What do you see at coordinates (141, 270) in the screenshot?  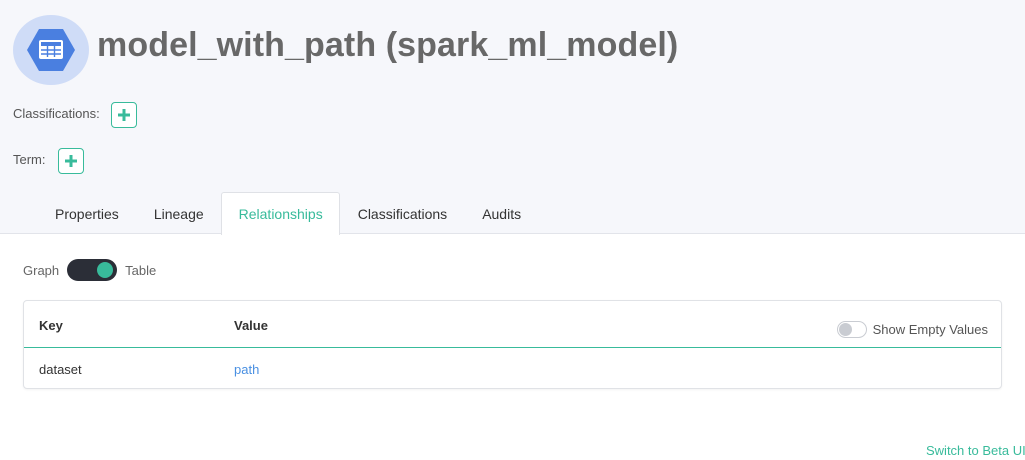 I see `table-label: Table` at bounding box center [141, 270].